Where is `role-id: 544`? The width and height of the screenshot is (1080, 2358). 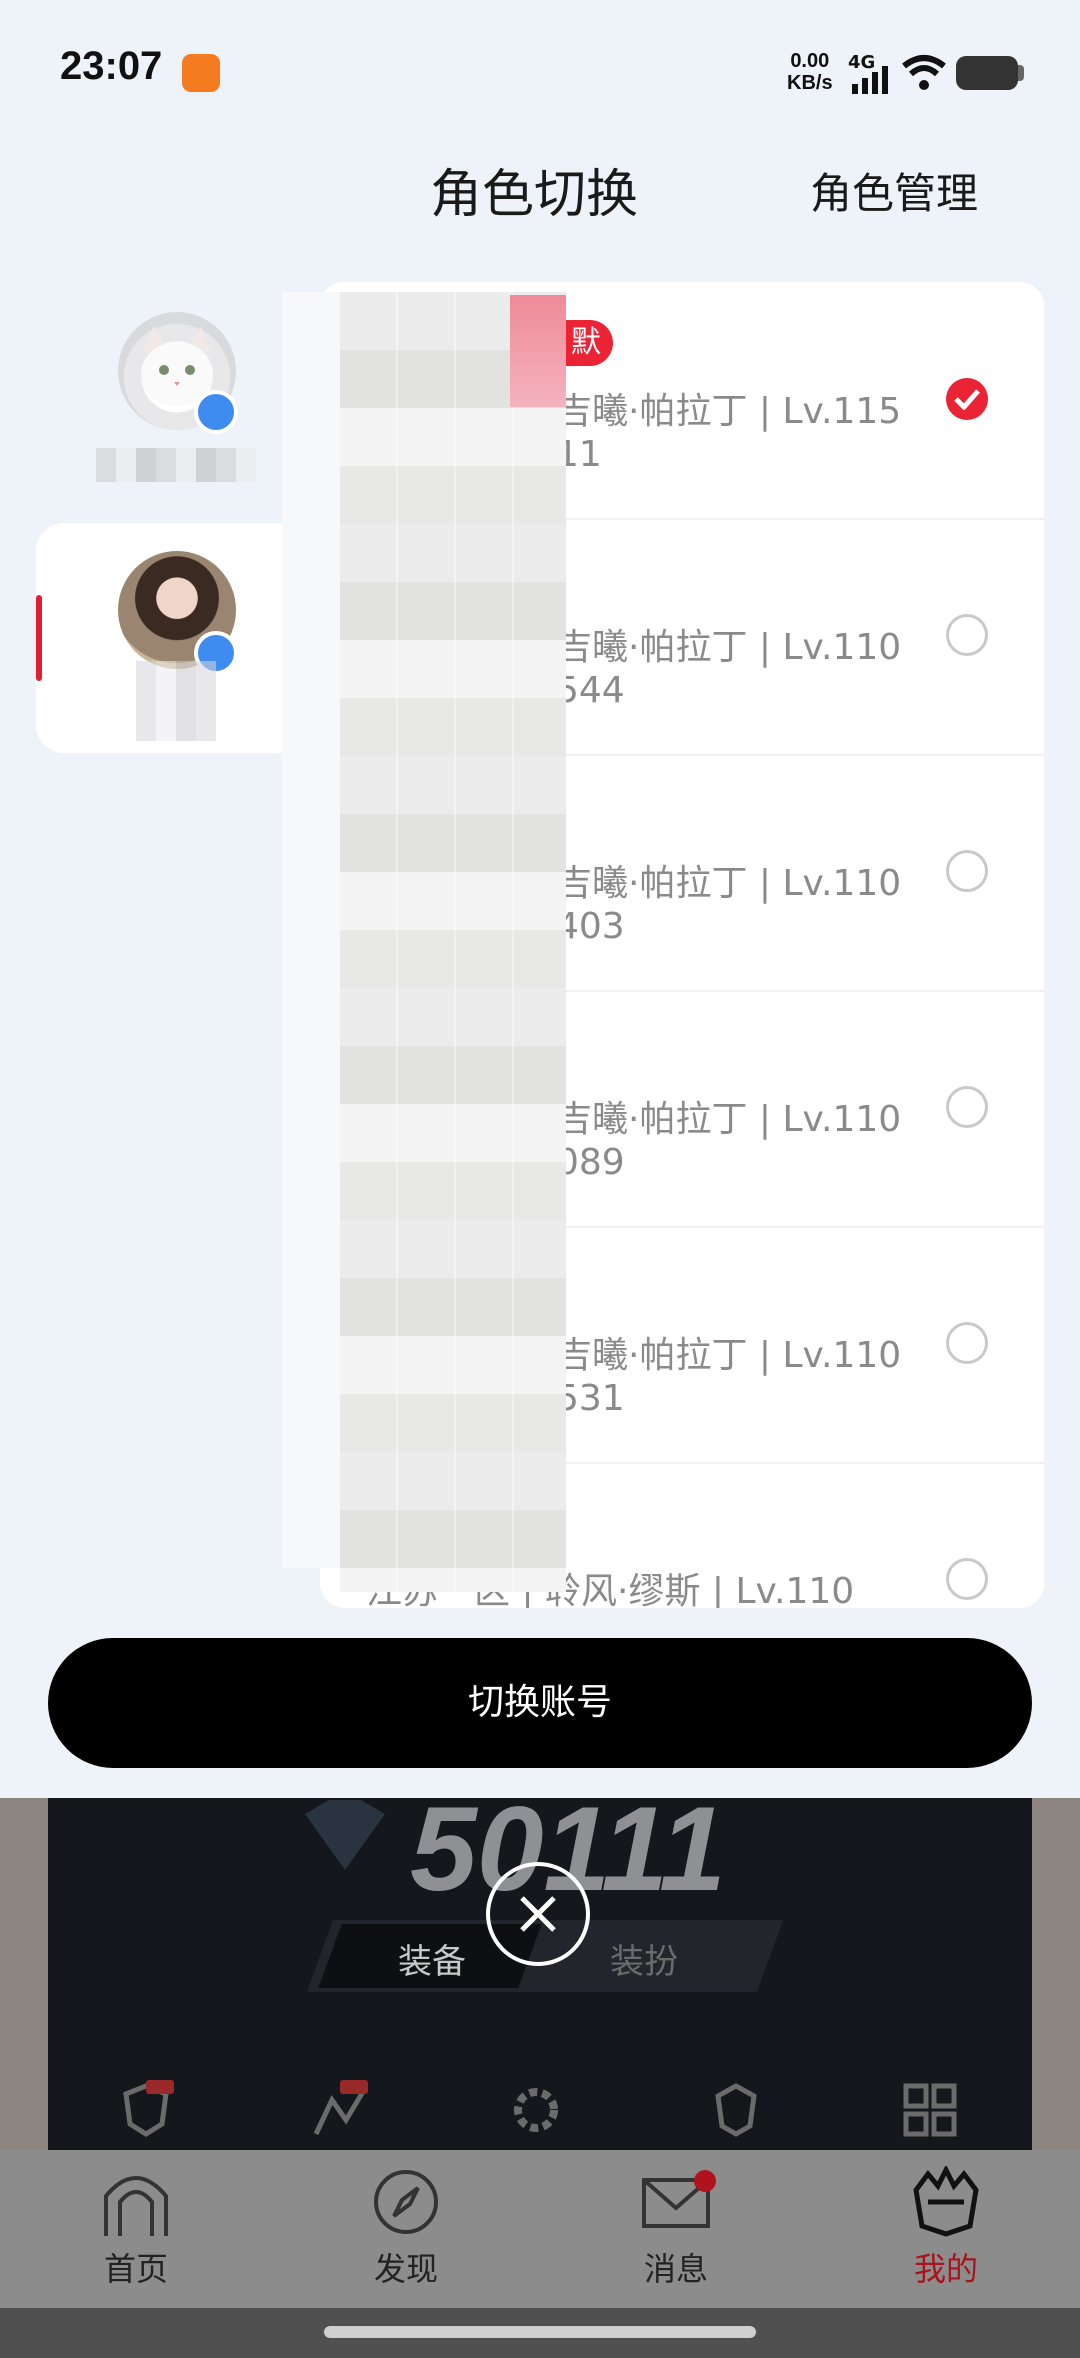 role-id: 544 is located at coordinates (590, 690).